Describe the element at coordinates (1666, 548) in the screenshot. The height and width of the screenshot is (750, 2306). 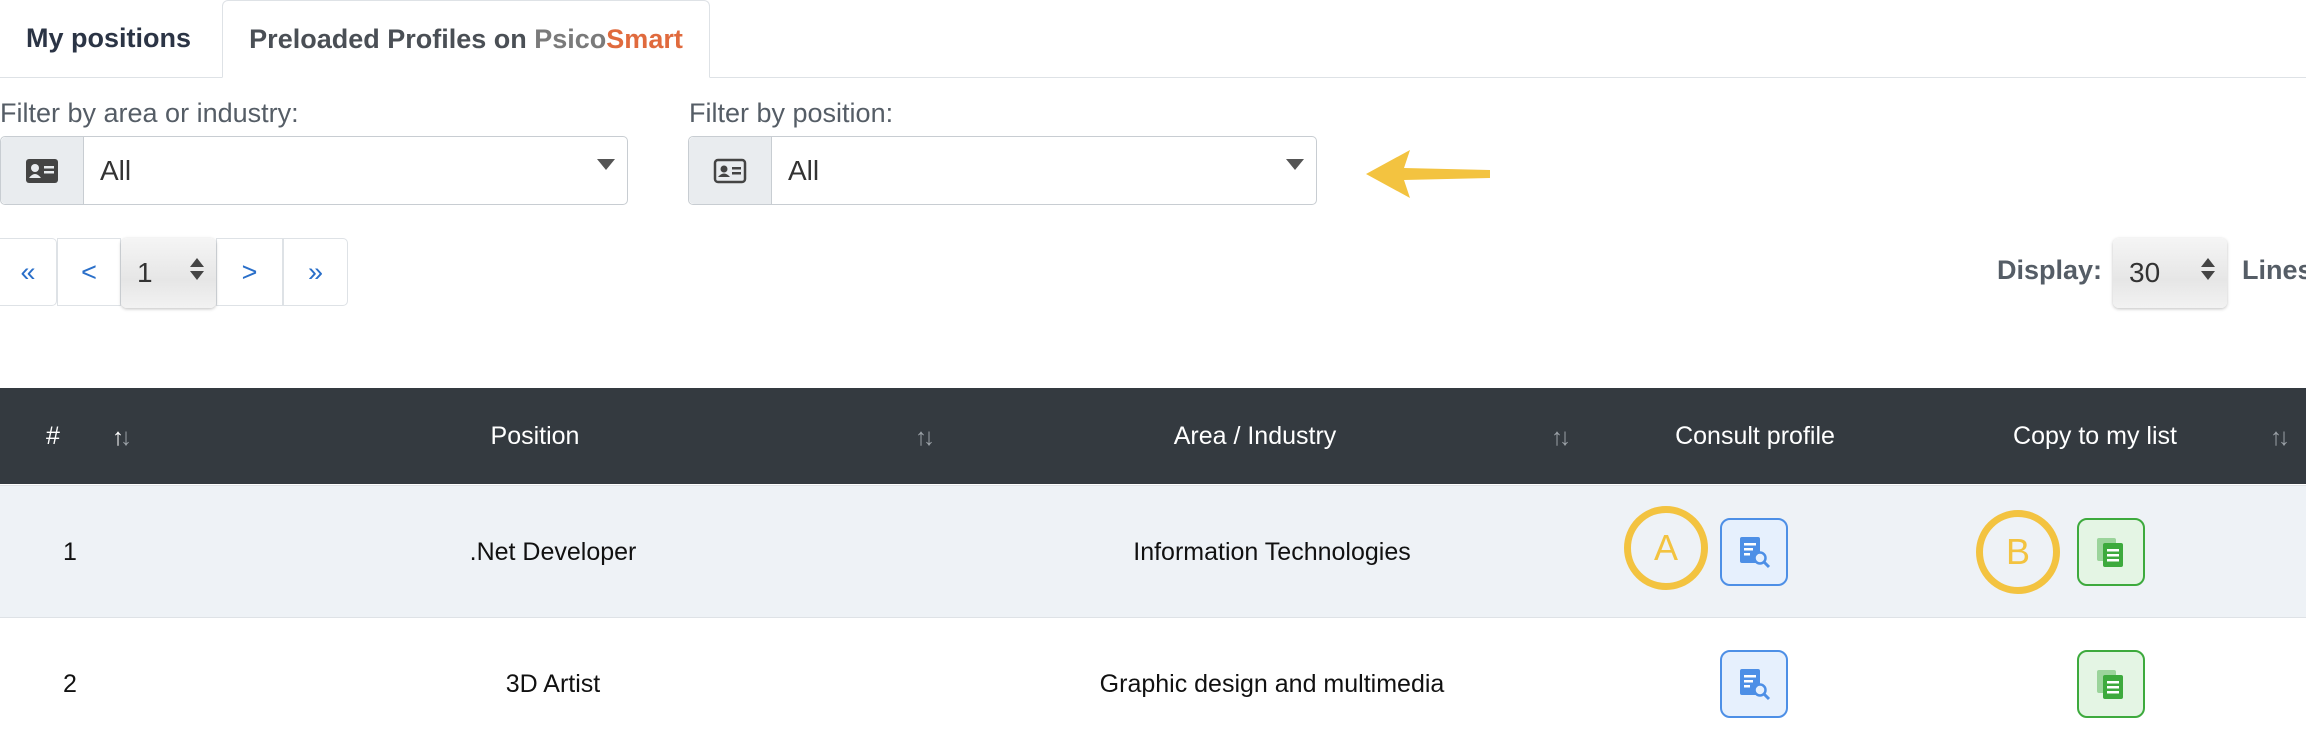
I see `annotation-marker-a: A` at that location.